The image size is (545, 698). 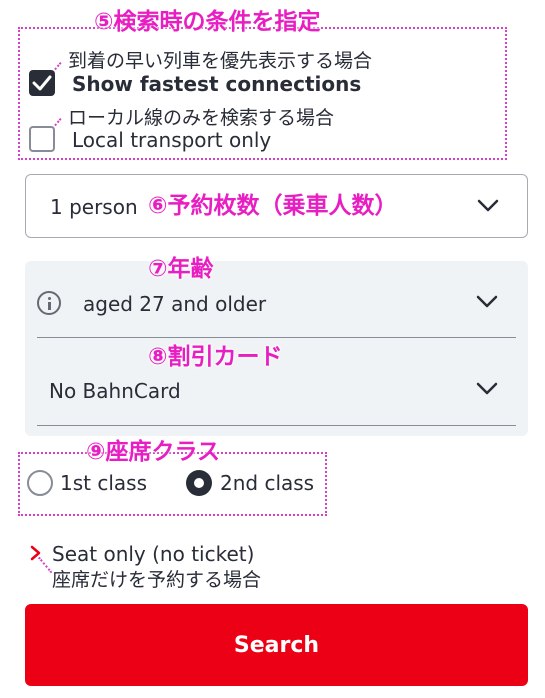 What do you see at coordinates (267, 483) in the screenshot?
I see `second-class-label: 2nd class` at bounding box center [267, 483].